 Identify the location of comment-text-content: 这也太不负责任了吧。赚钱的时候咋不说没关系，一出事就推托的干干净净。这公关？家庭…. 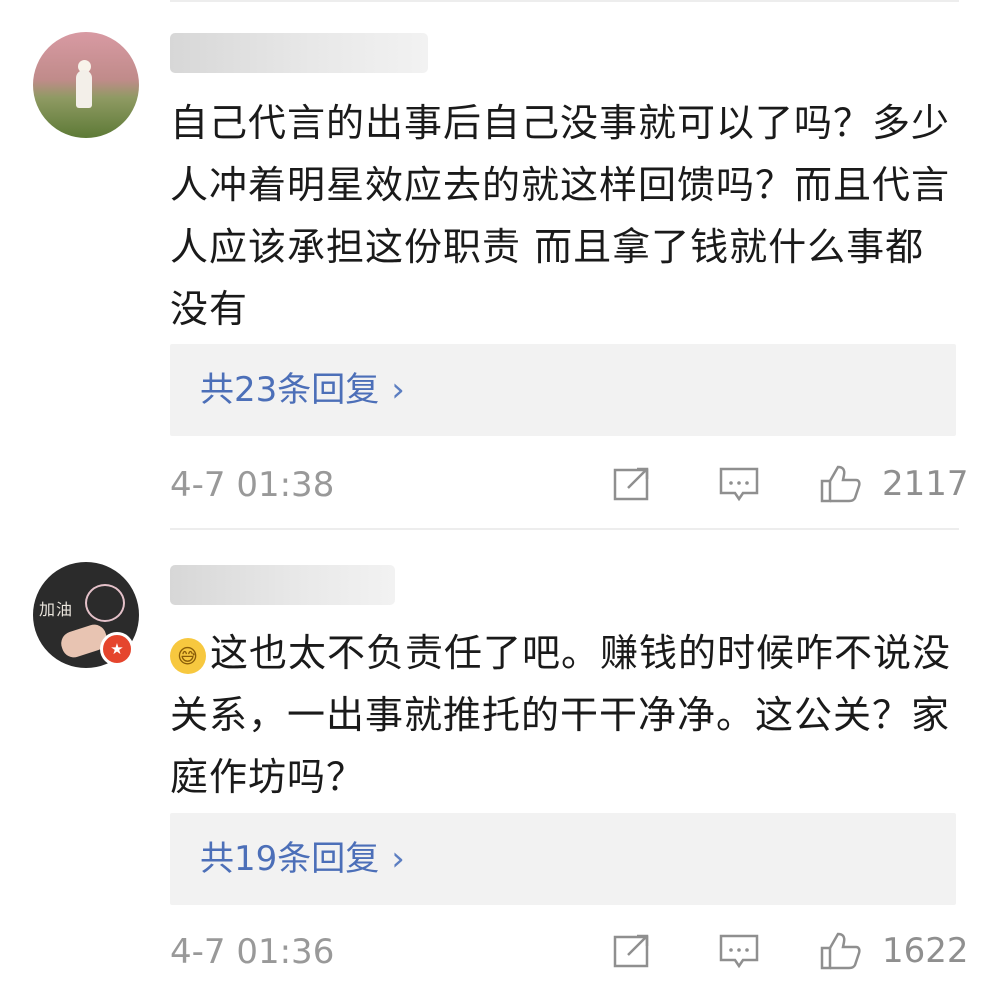
(561, 715).